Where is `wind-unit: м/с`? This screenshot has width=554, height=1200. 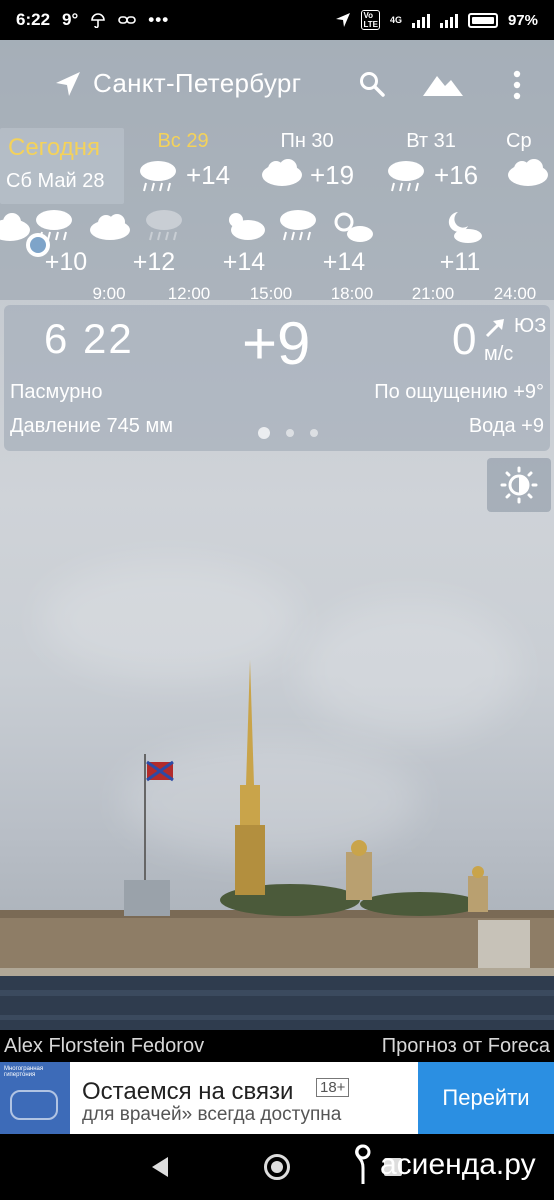
wind-unit: м/с is located at coordinates (499, 354).